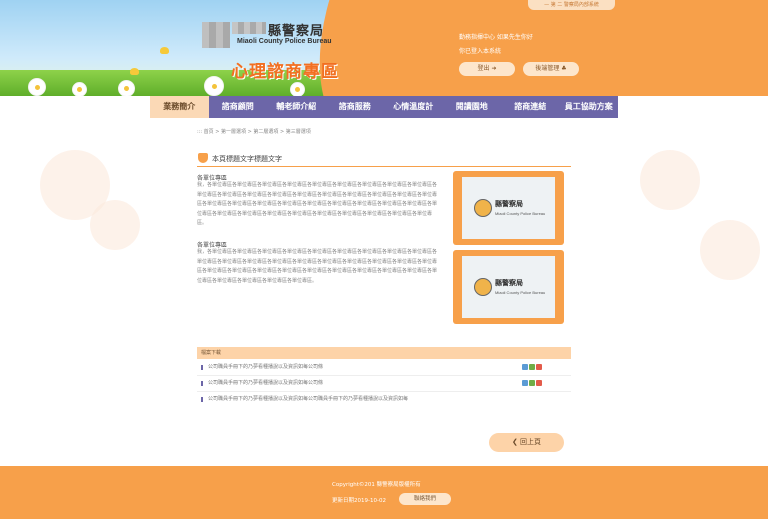 The width and height of the screenshot is (768, 519). I want to click on logout-button: 登出 ➜, so click(487, 69).